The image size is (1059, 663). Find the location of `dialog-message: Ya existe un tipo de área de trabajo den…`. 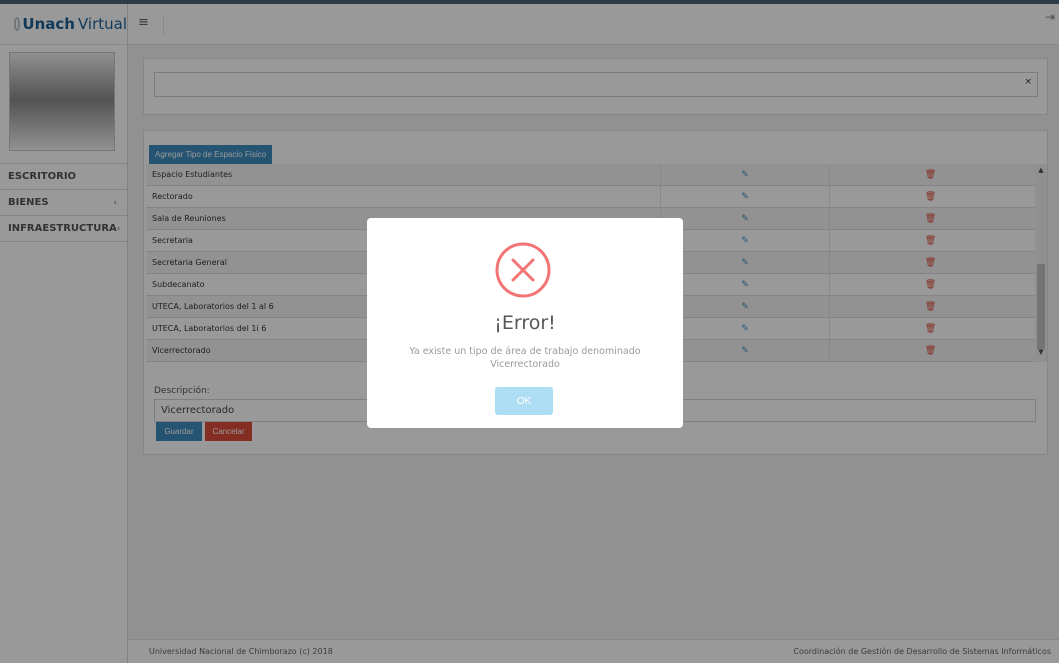

dialog-message: Ya existe un tipo de área de trabajo den… is located at coordinates (525, 358).